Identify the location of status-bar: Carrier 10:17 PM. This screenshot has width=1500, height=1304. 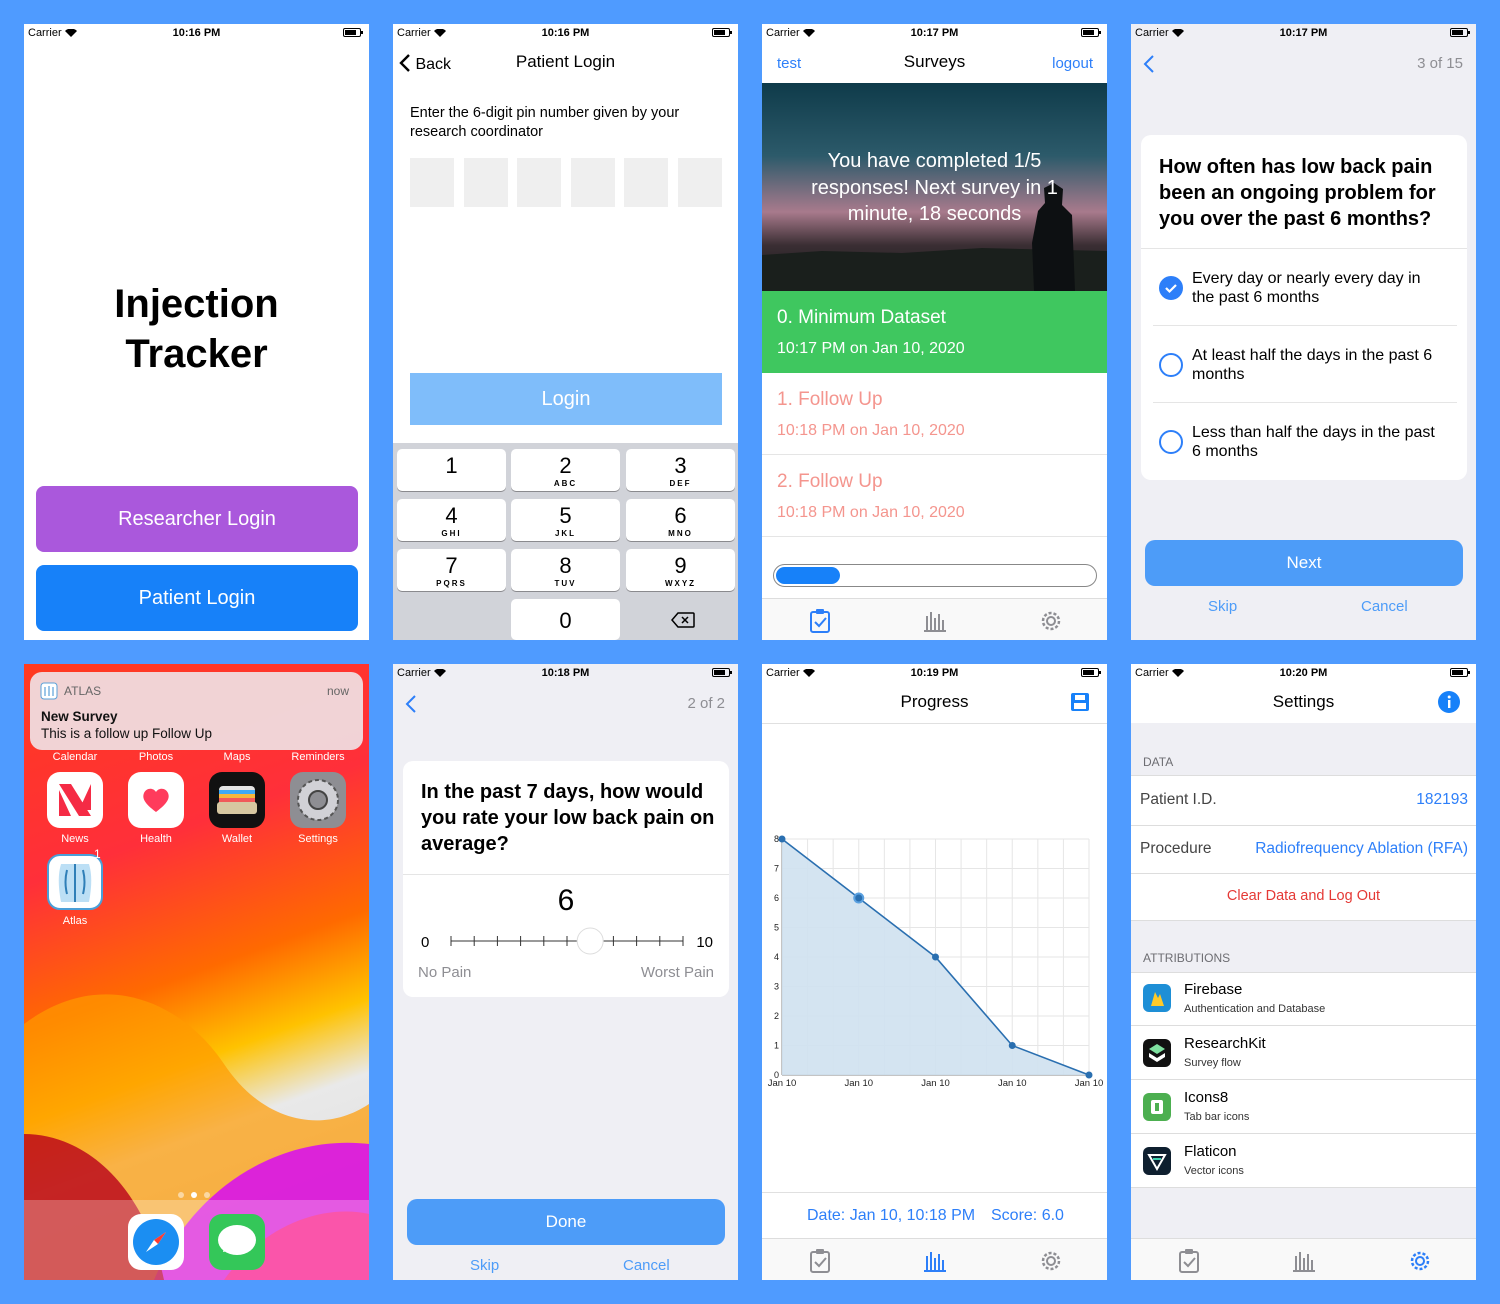
(1303, 33).